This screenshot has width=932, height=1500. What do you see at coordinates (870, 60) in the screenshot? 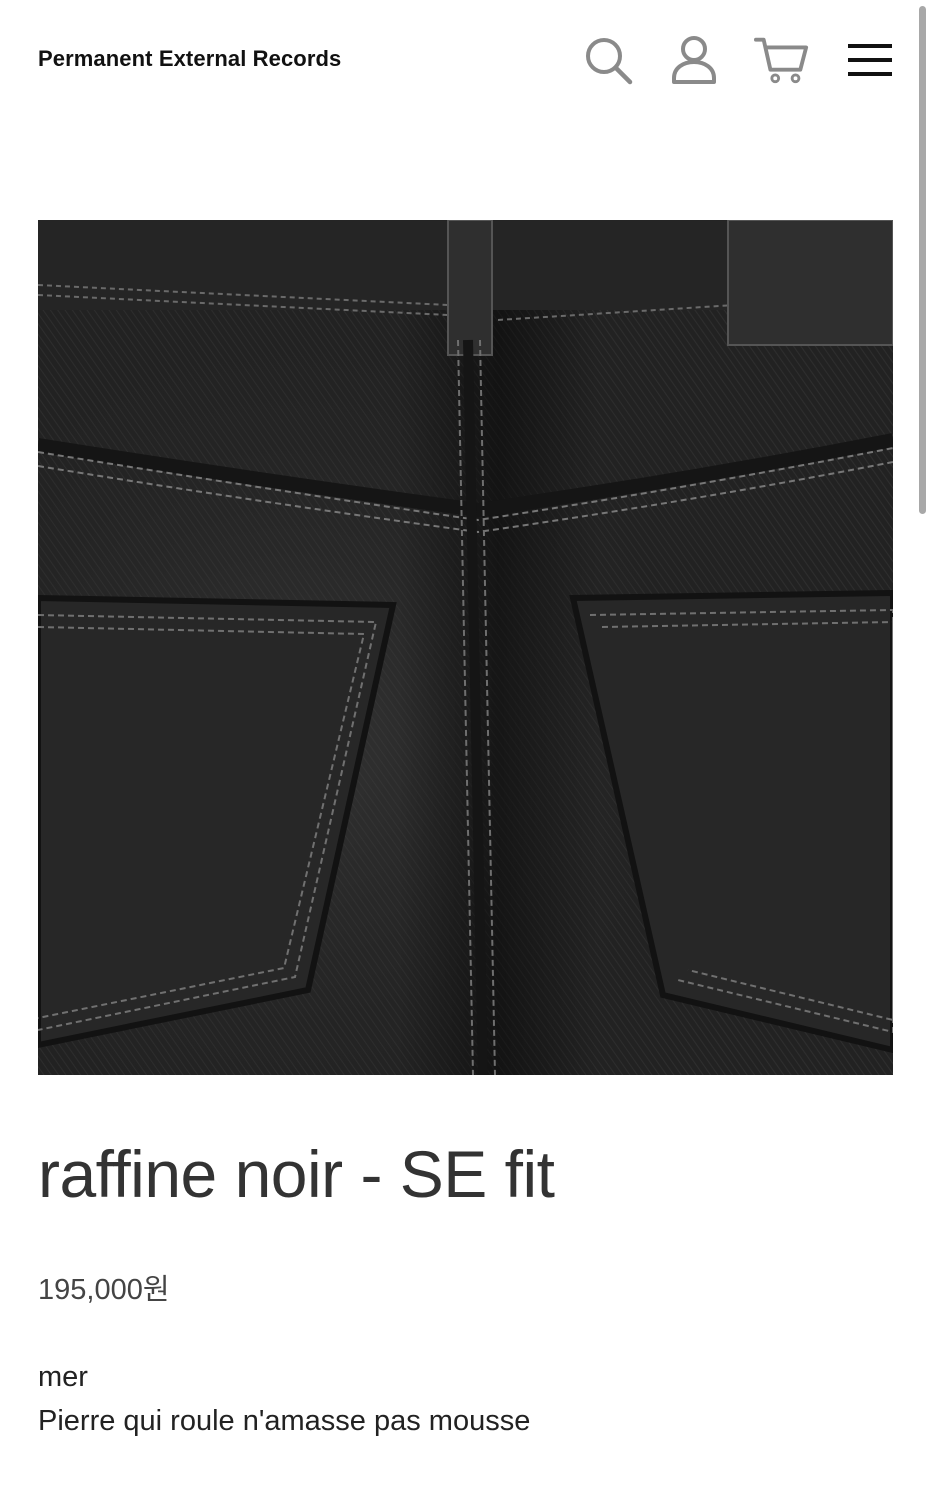
I see `menu-icon` at bounding box center [870, 60].